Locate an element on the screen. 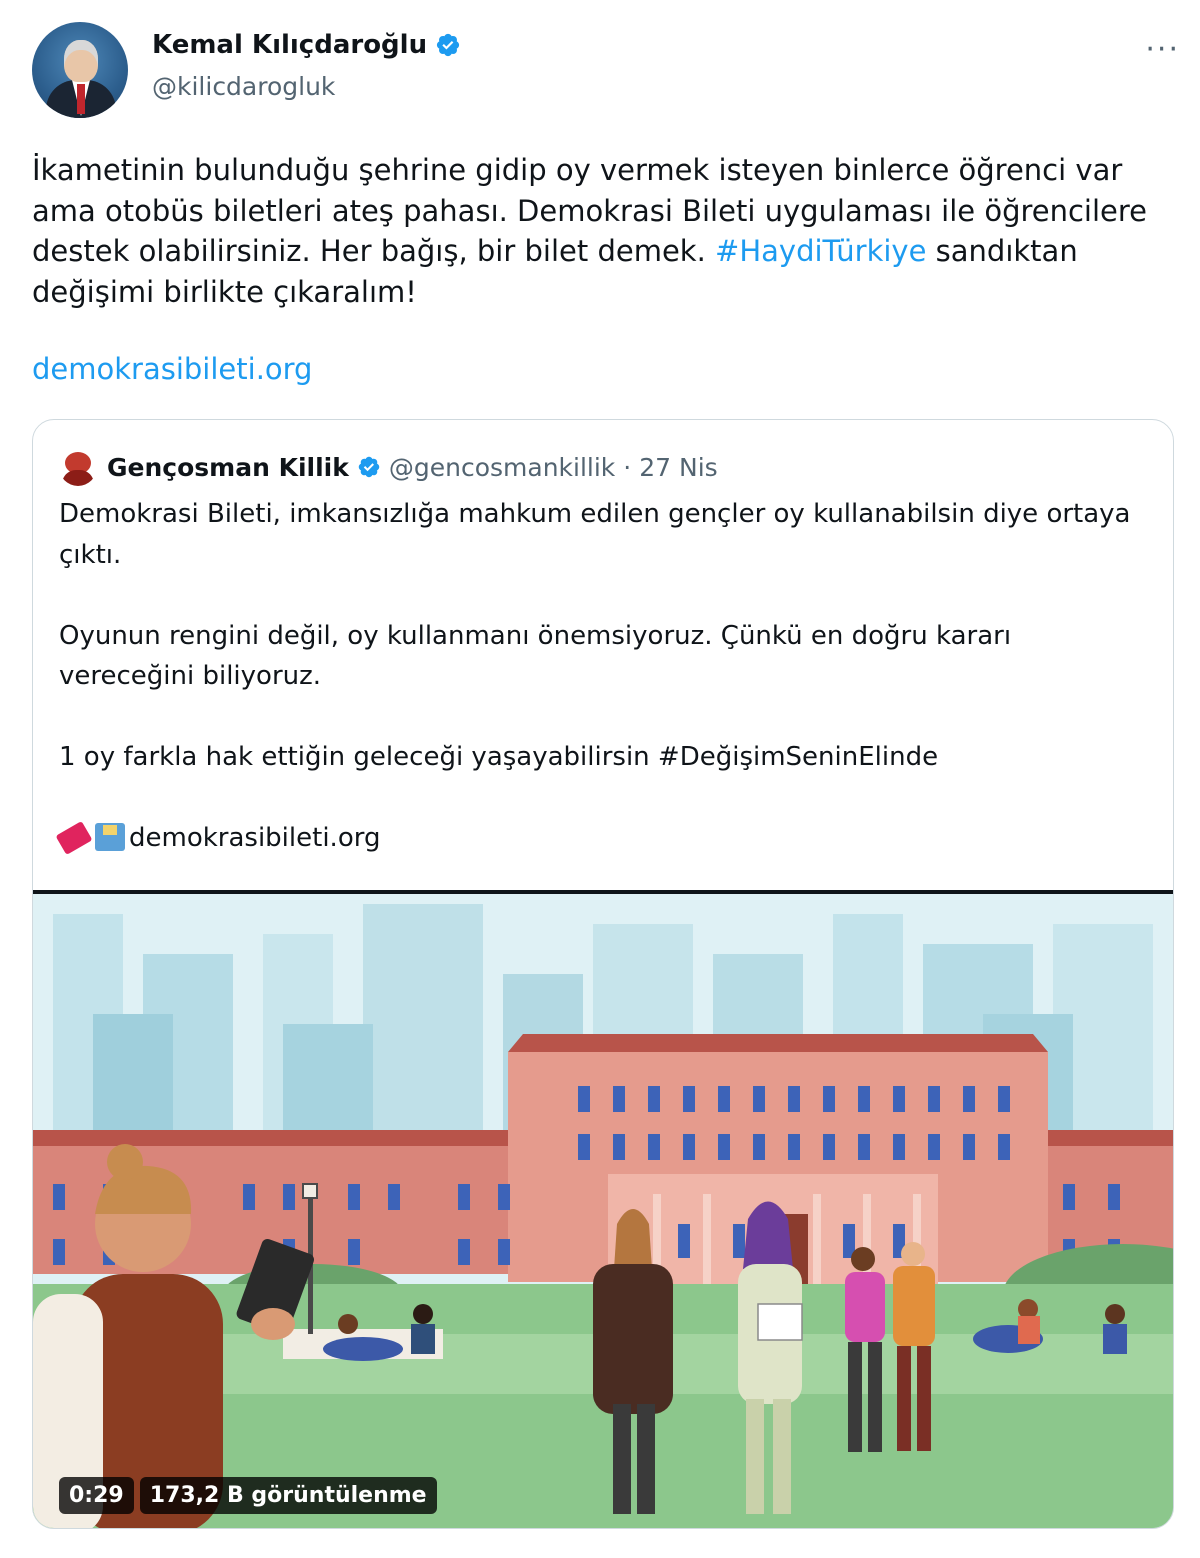 The height and width of the screenshot is (1558, 1200). quoted-author-handle: @gencosmankillik is located at coordinates (502, 467).